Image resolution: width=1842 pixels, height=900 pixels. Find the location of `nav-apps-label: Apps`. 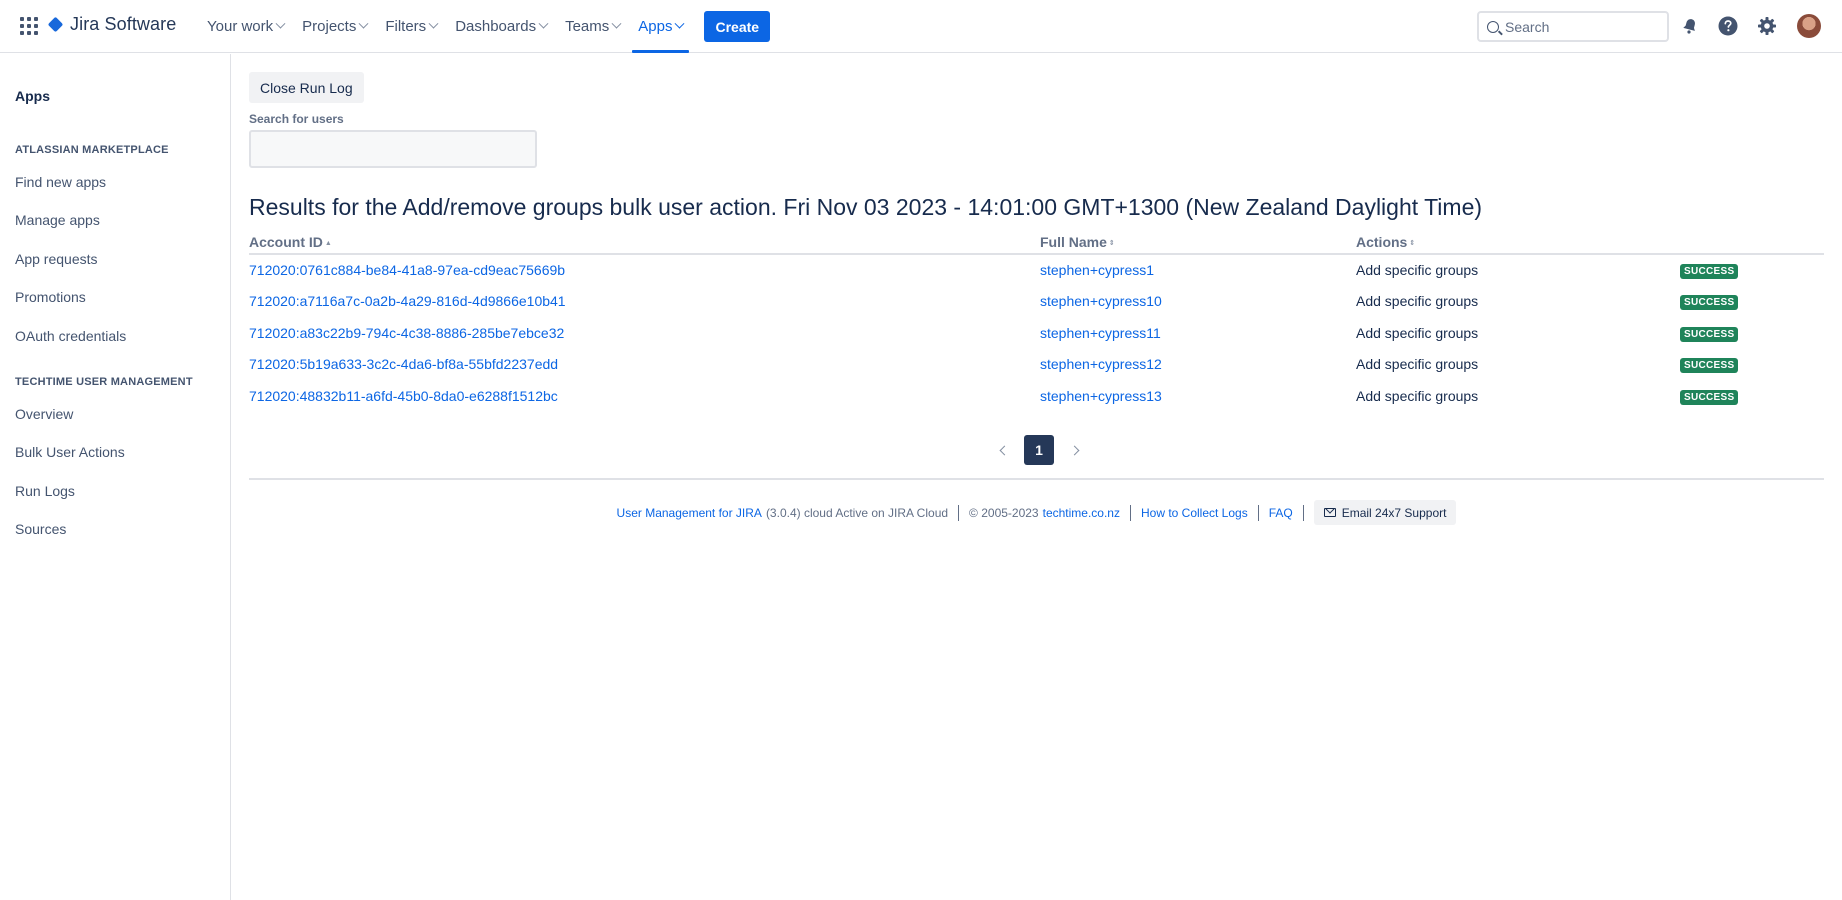

nav-apps-label: Apps is located at coordinates (655, 26).